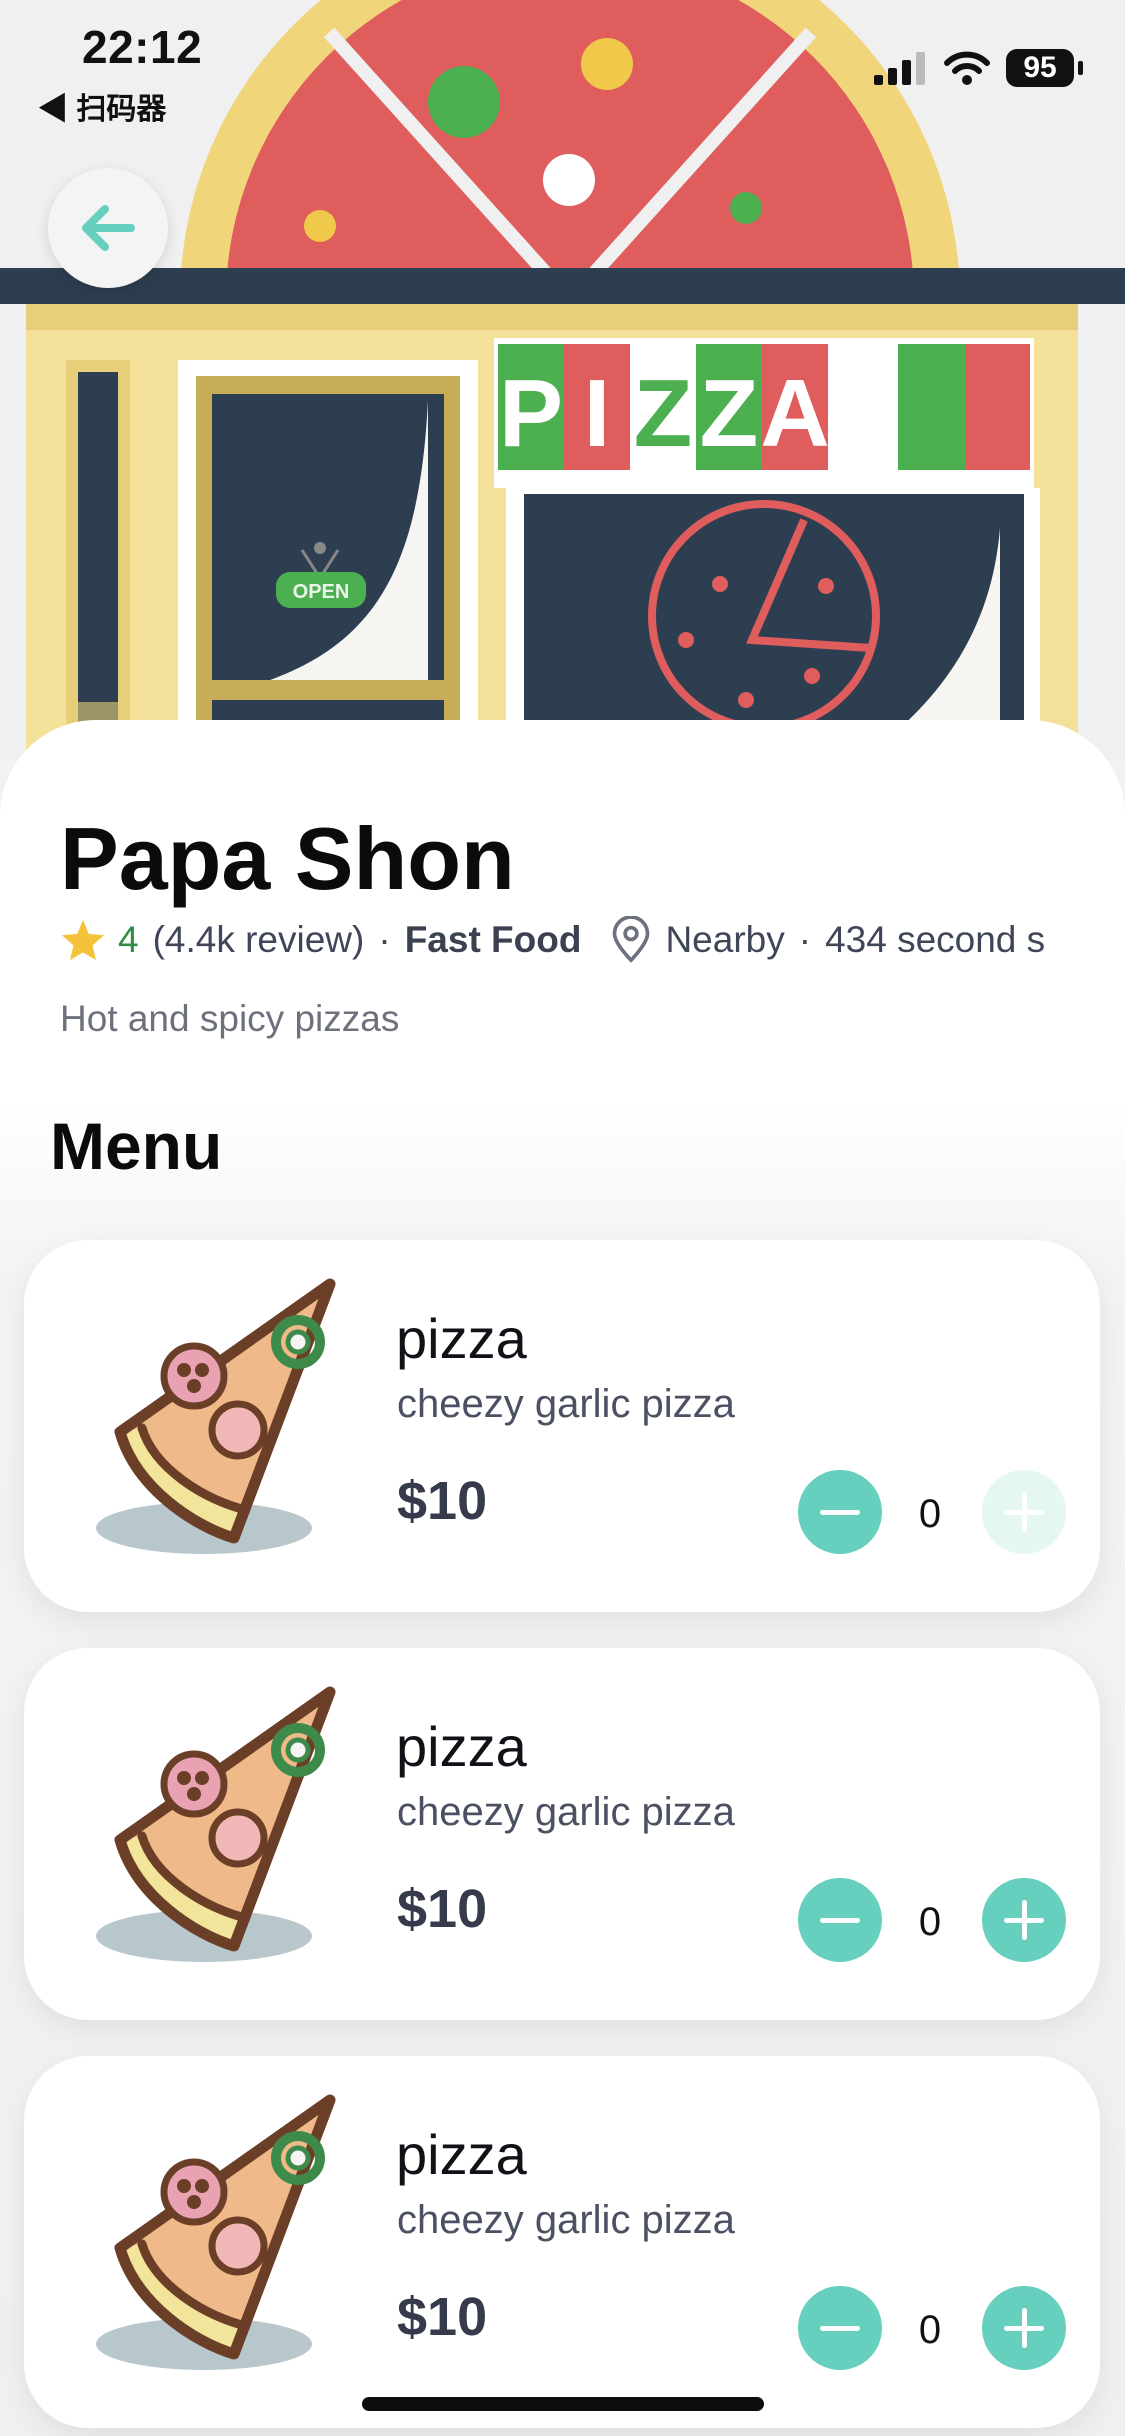 The width and height of the screenshot is (1125, 2436). I want to click on location-pin-icon, so click(631, 939).